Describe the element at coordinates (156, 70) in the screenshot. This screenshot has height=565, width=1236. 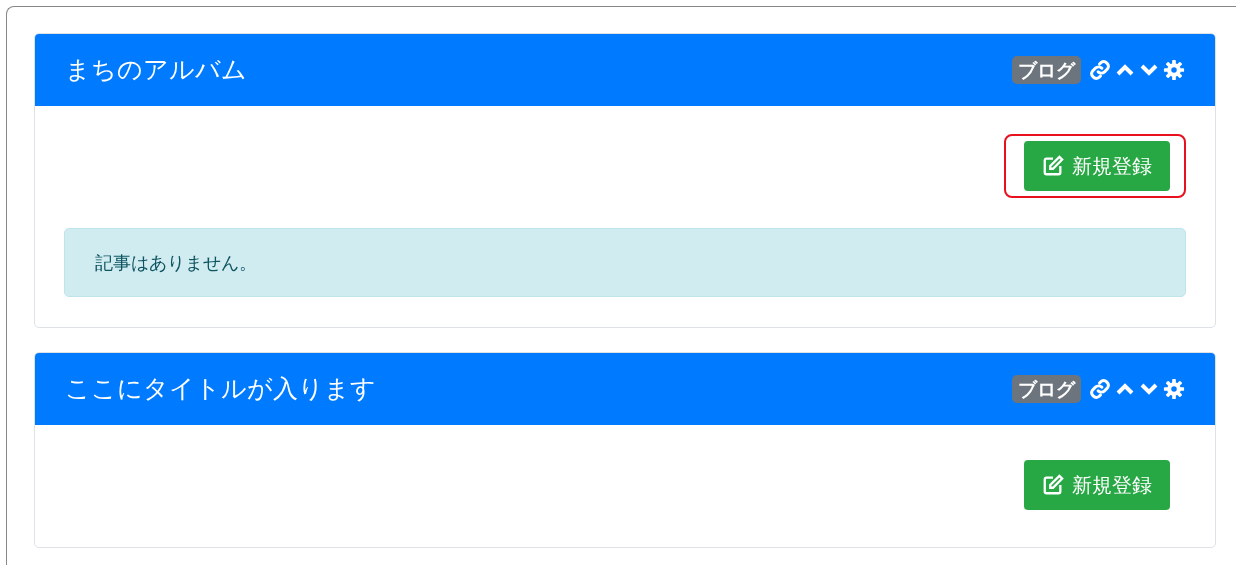
I see `panel-title: まちのアルバム` at that location.